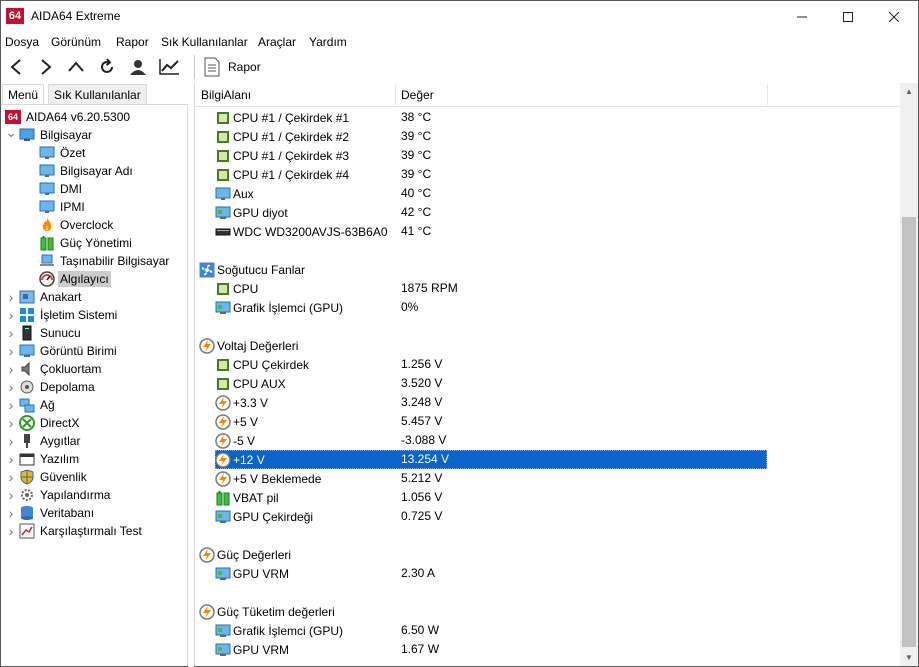 The image size is (919, 667). Describe the element at coordinates (547, 364) in the screenshot. I see `list-row: CPU Çekirdek 1.256 V` at that location.